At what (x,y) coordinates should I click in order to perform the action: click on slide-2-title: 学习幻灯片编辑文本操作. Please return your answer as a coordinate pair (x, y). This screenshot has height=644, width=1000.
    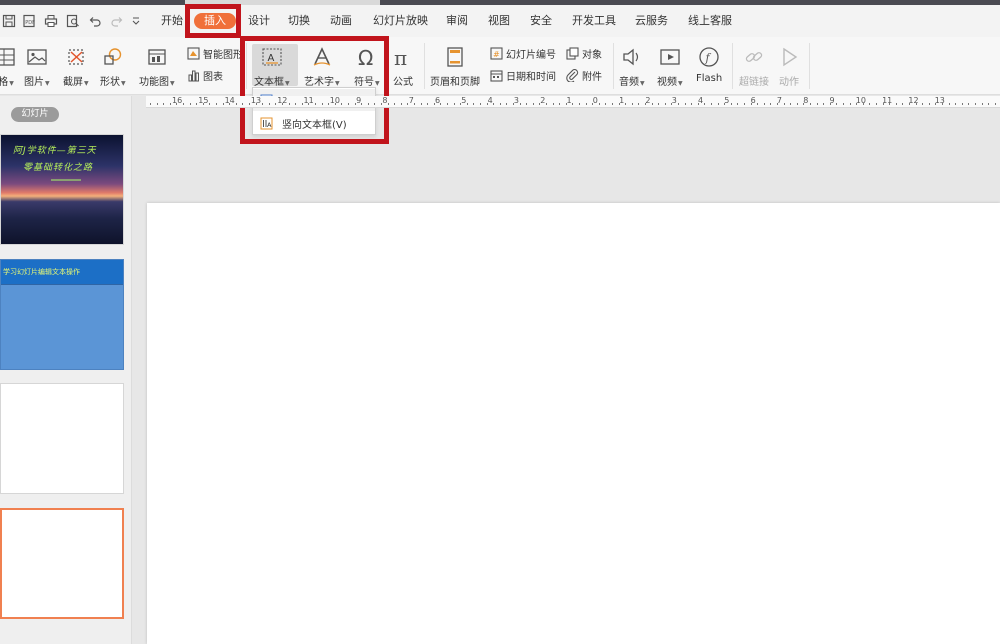
    Looking at the image, I should click on (41, 272).